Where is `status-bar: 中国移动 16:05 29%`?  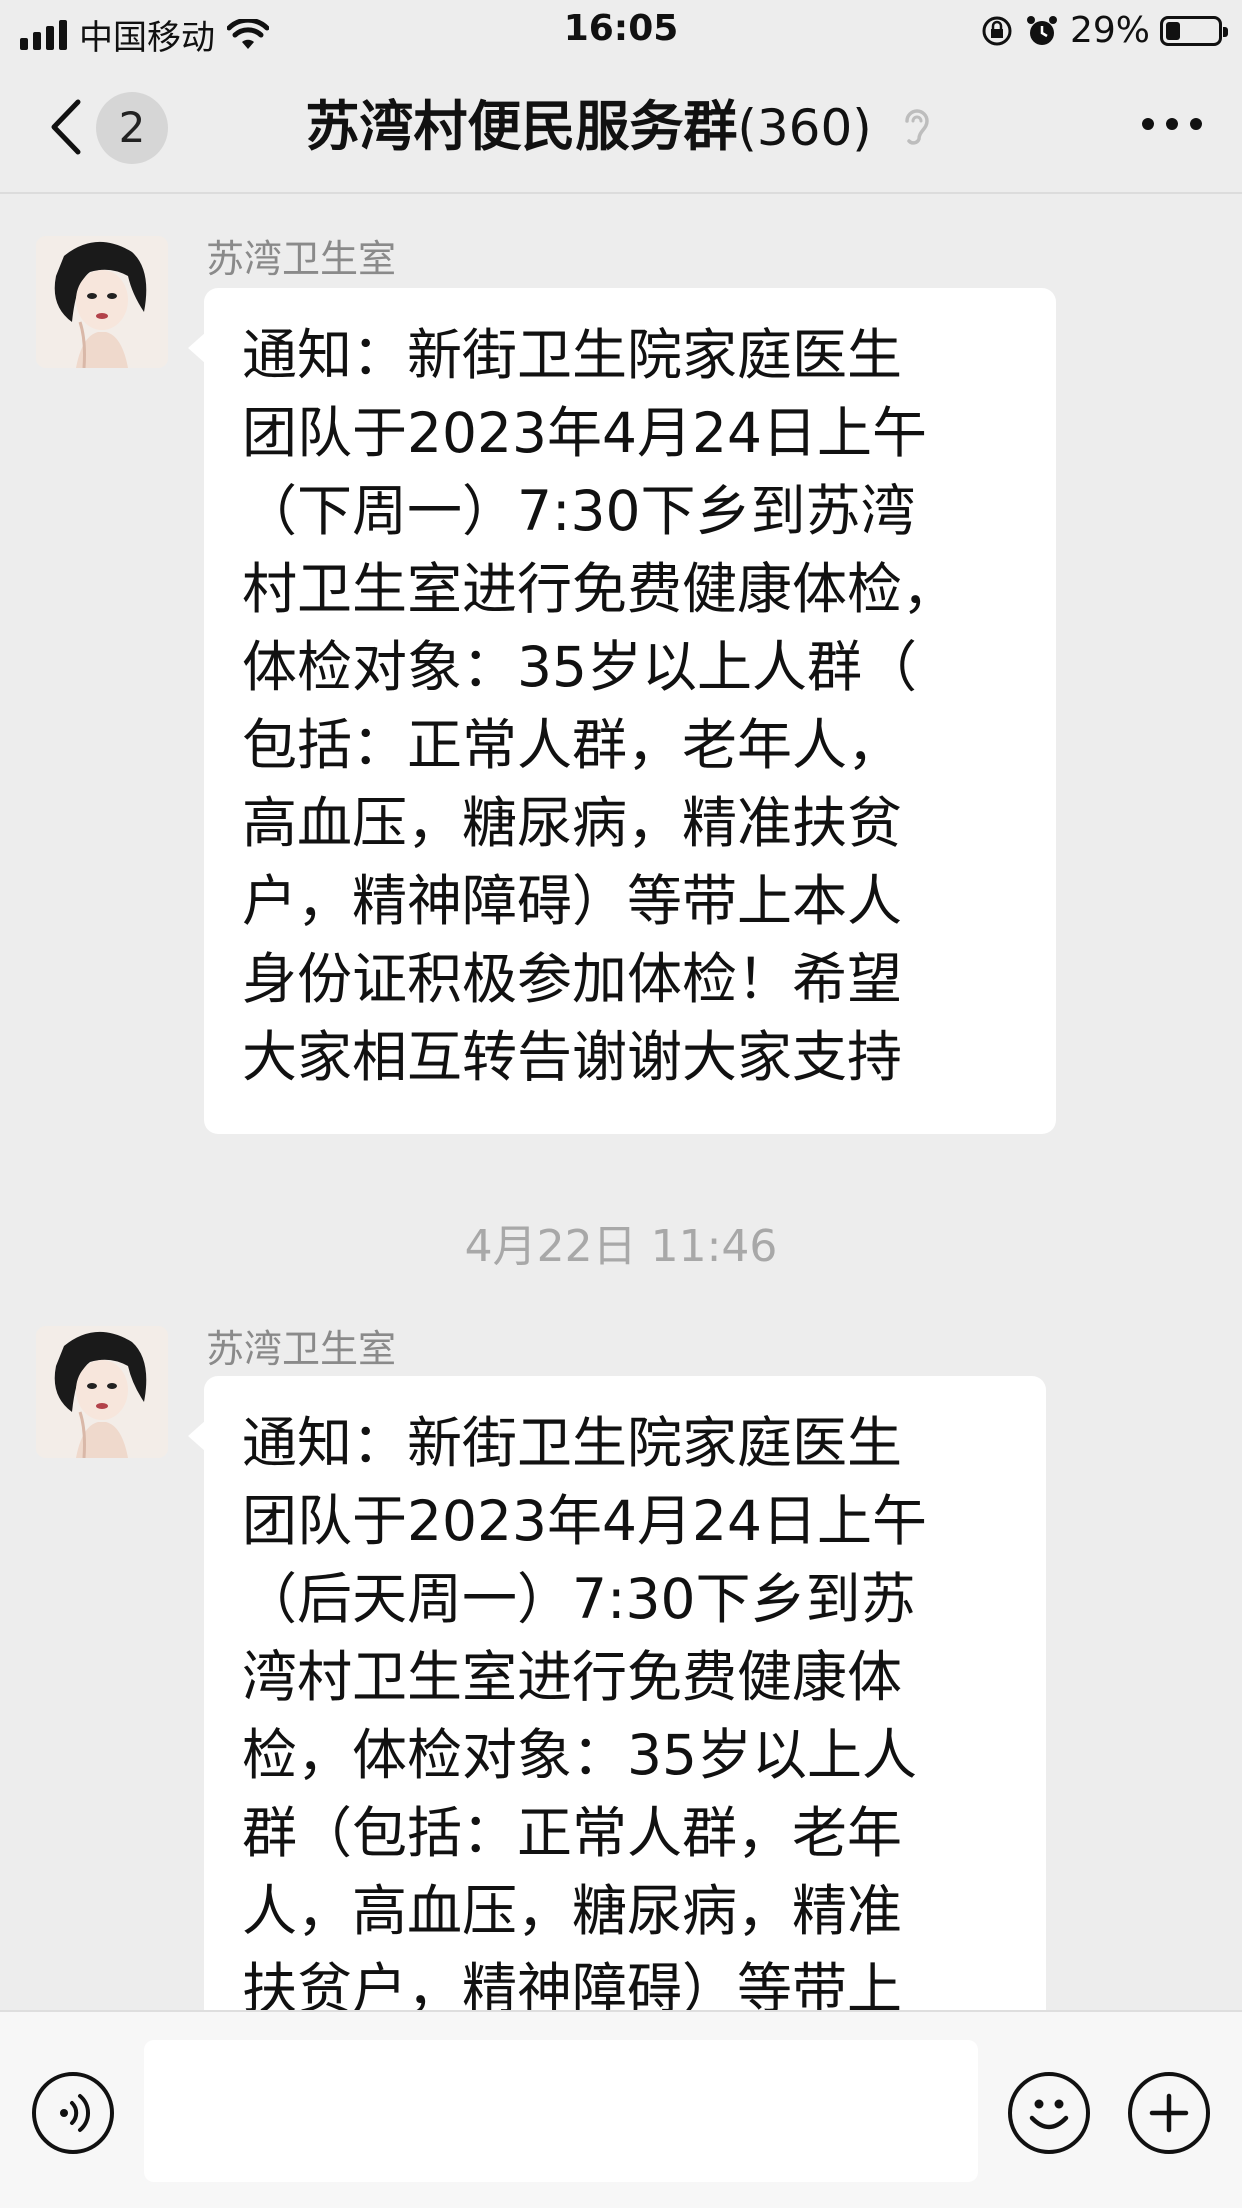 status-bar: 中国移动 16:05 29% is located at coordinates (621, 31).